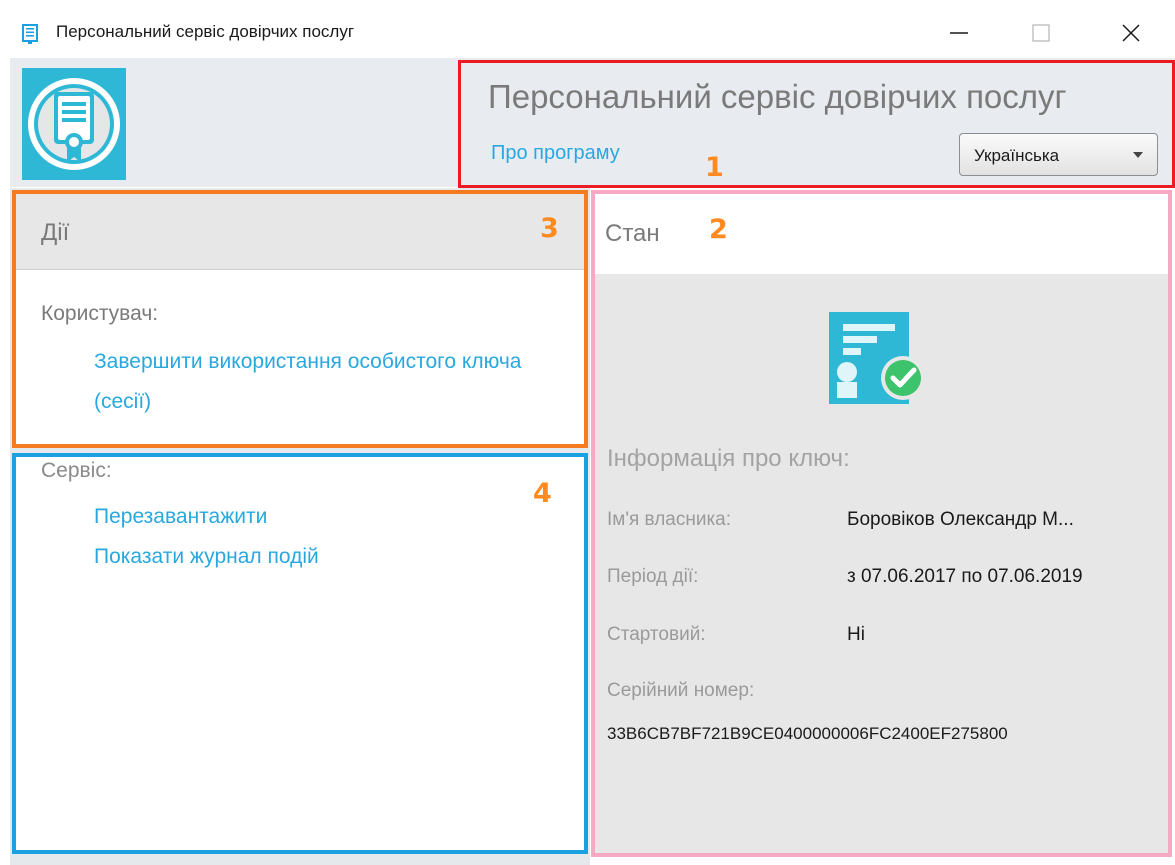  Describe the element at coordinates (681, 690) in the screenshot. I see `serial-number-label: Серійний номер:` at that location.